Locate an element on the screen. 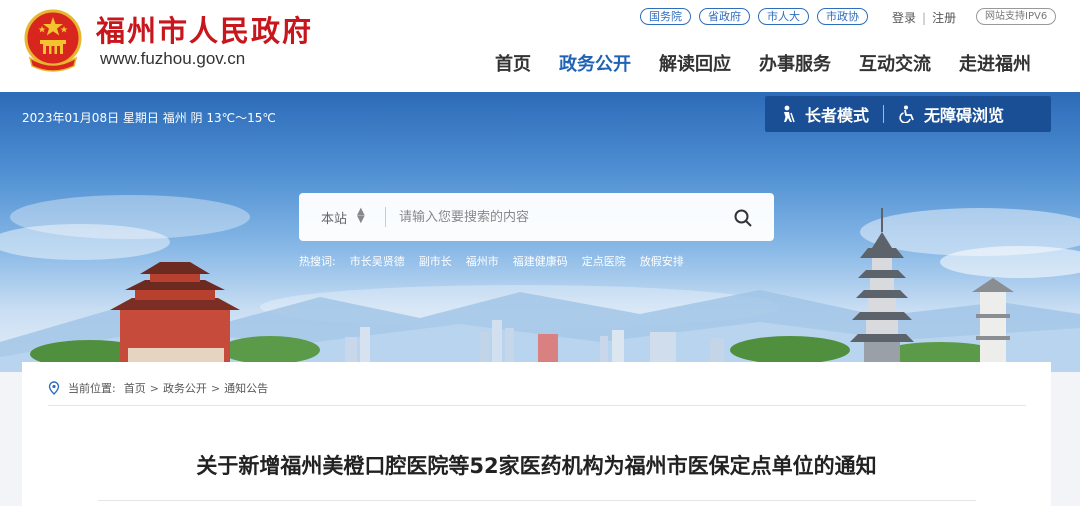 The image size is (1080, 506). search-icon is located at coordinates (743, 218).